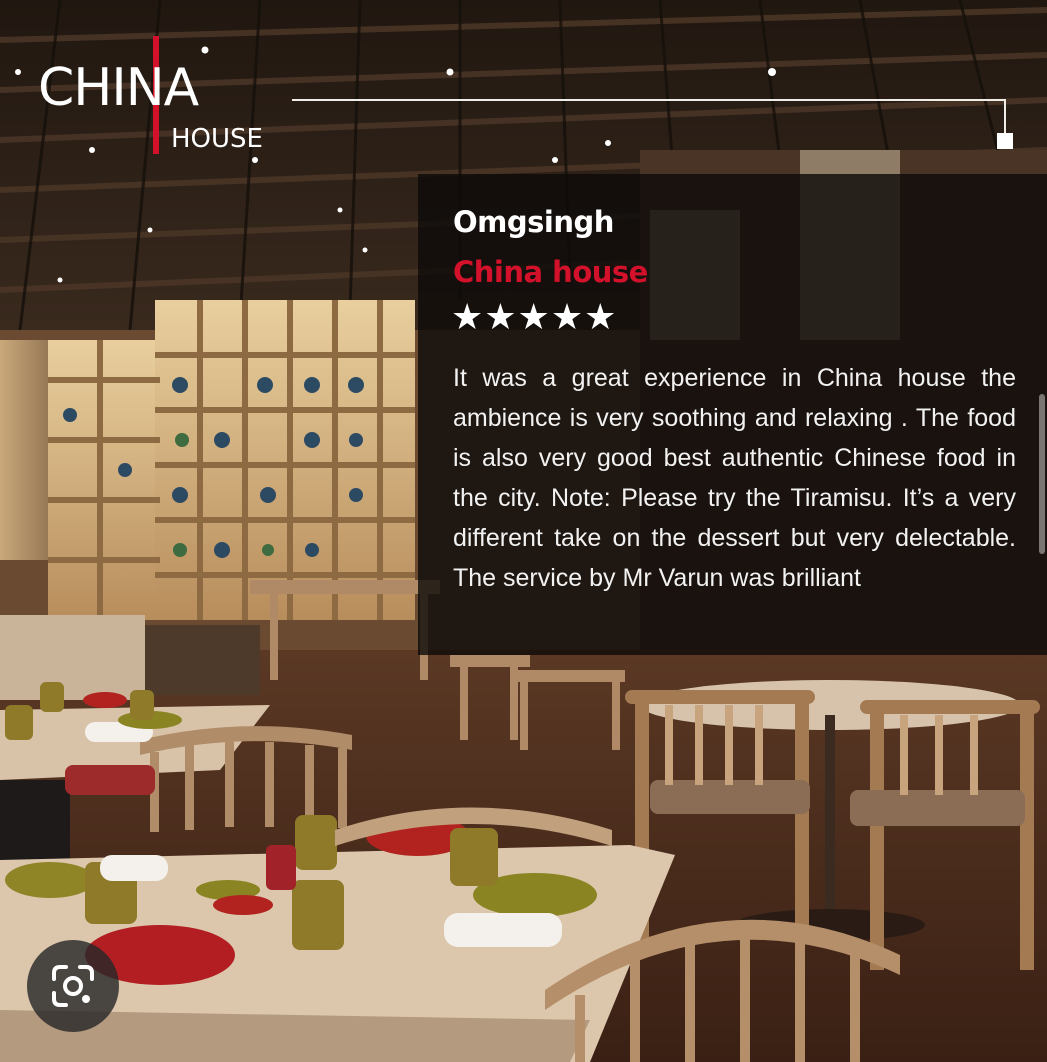  I want to click on connector-drop, so click(1005, 116).